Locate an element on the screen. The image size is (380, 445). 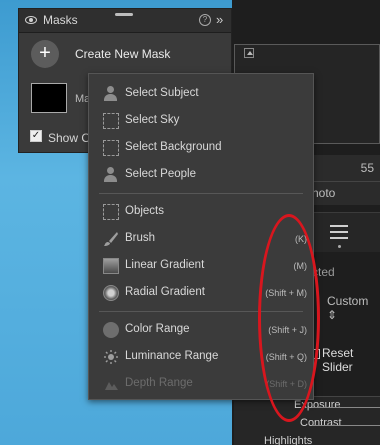
eye-icon is located at coordinates (31, 20).